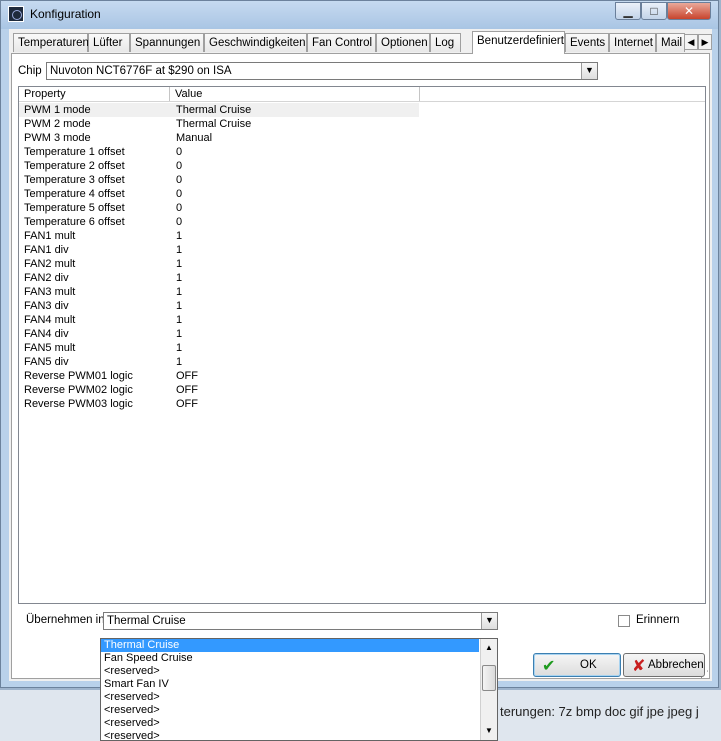  I want to click on table-row: FAN3 div 1, so click(362, 306).